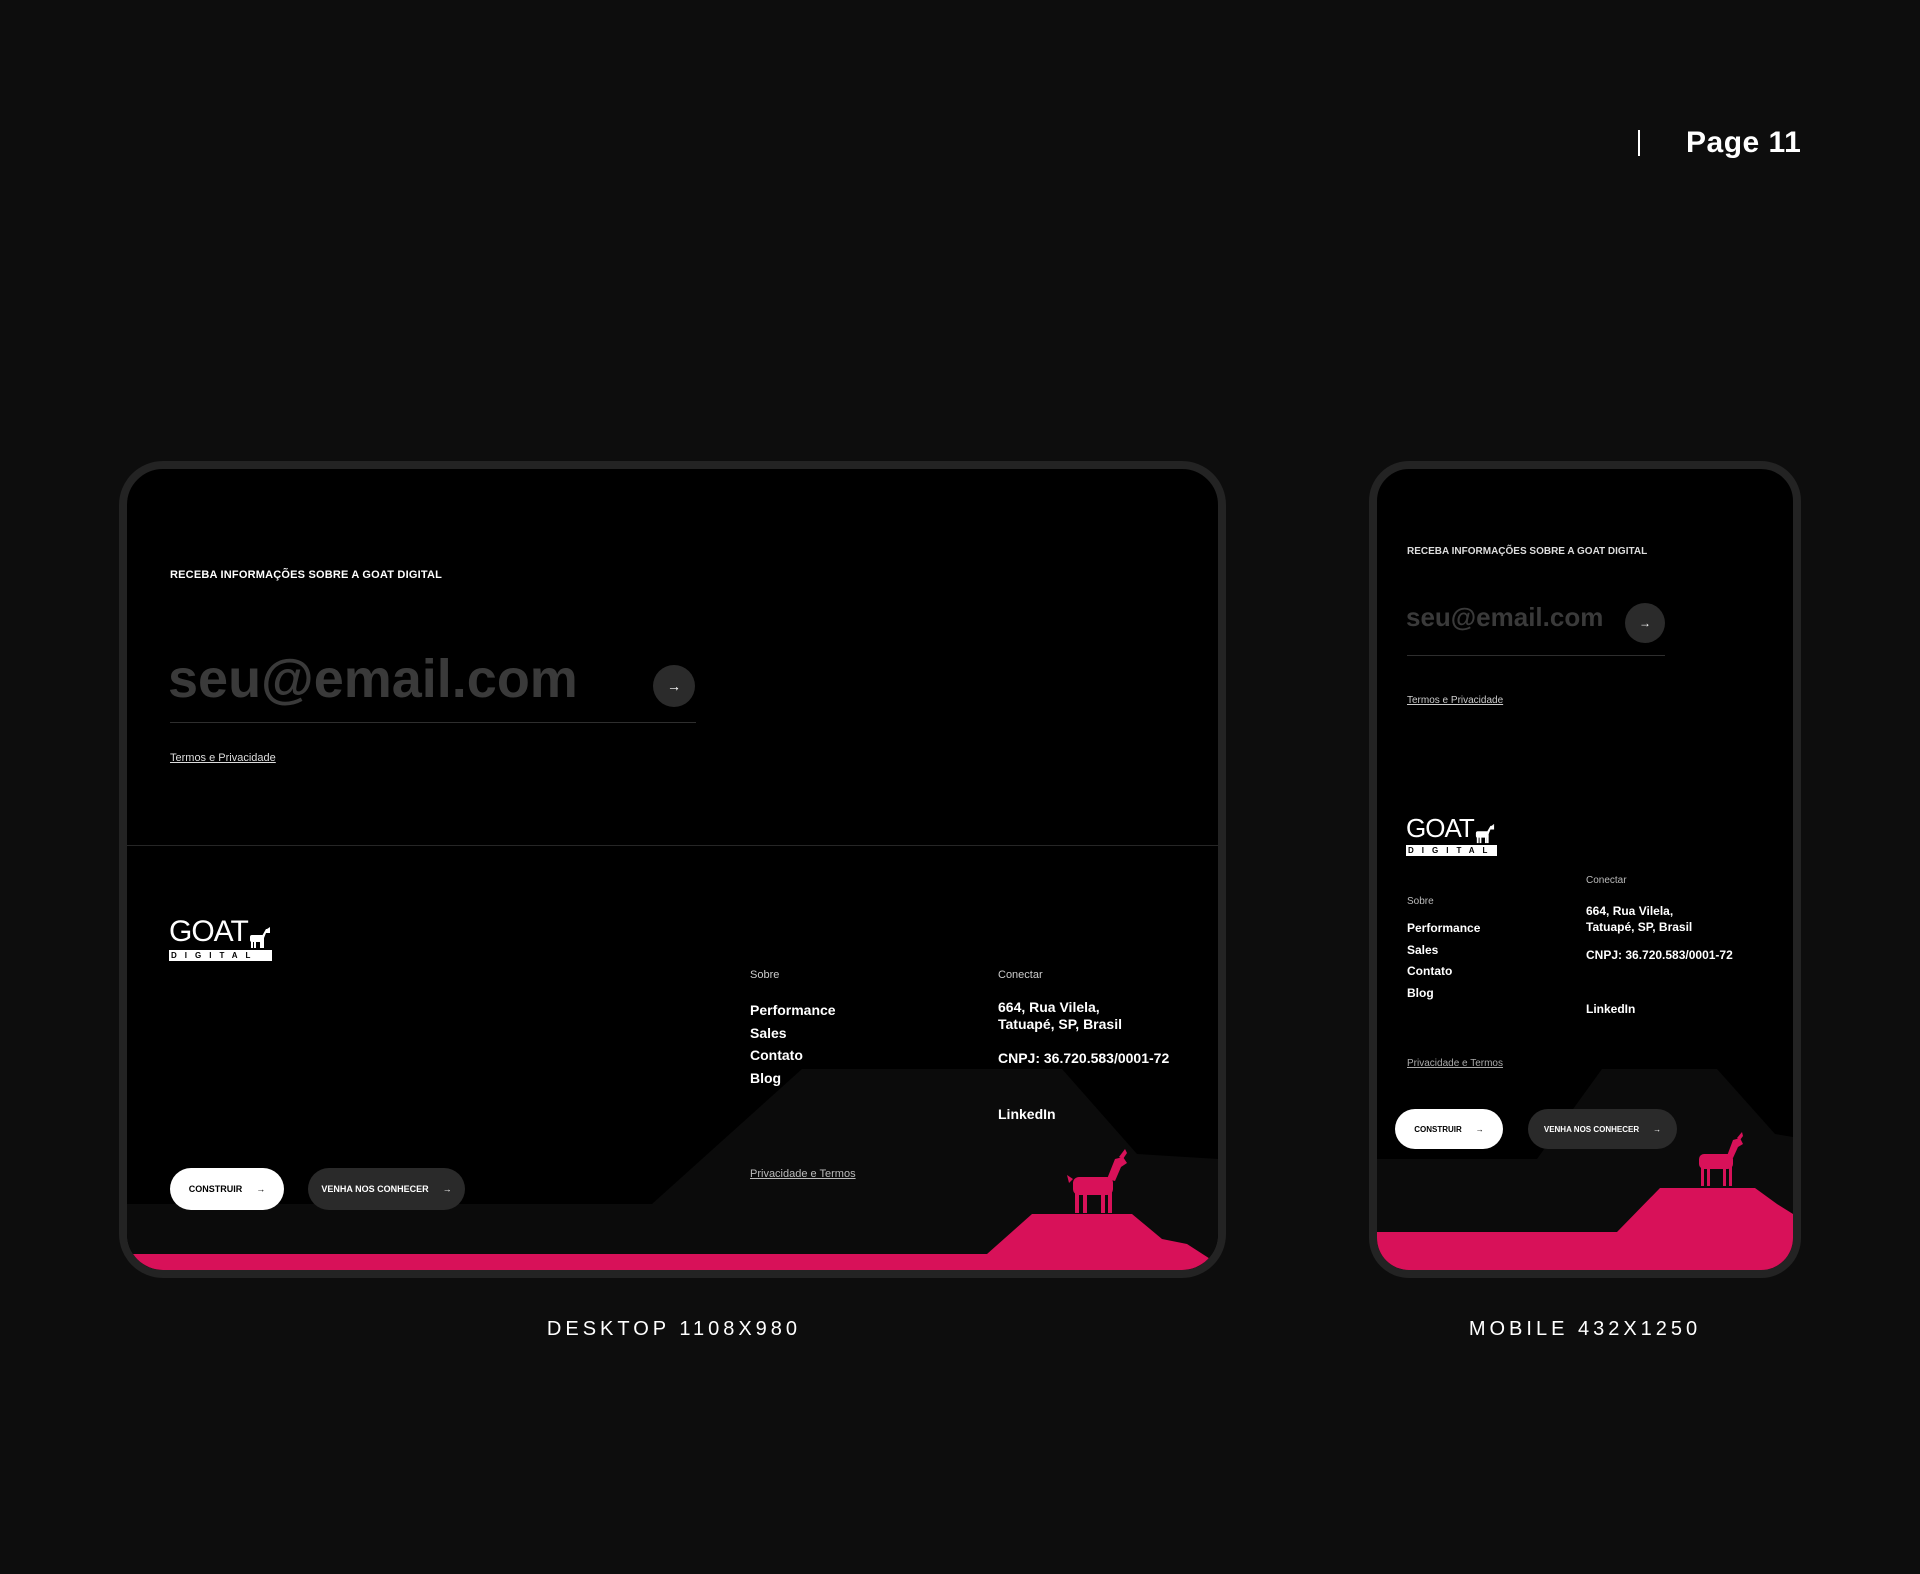  I want to click on page-indicator-divider, so click(1639, 143).